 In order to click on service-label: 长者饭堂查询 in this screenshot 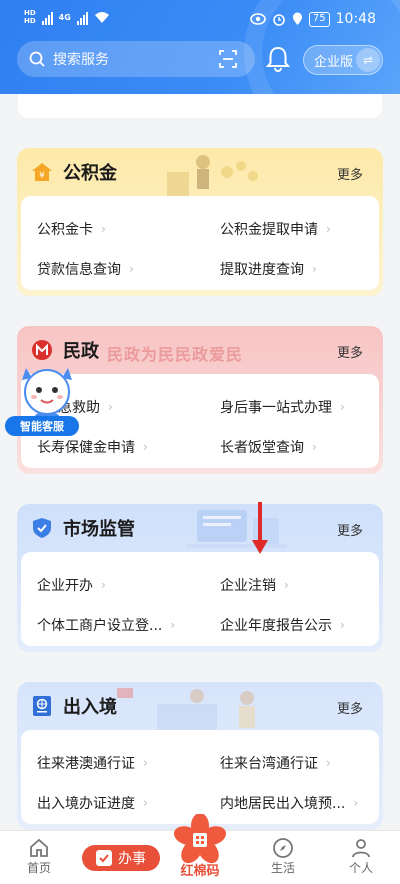, I will do `click(262, 448)`.